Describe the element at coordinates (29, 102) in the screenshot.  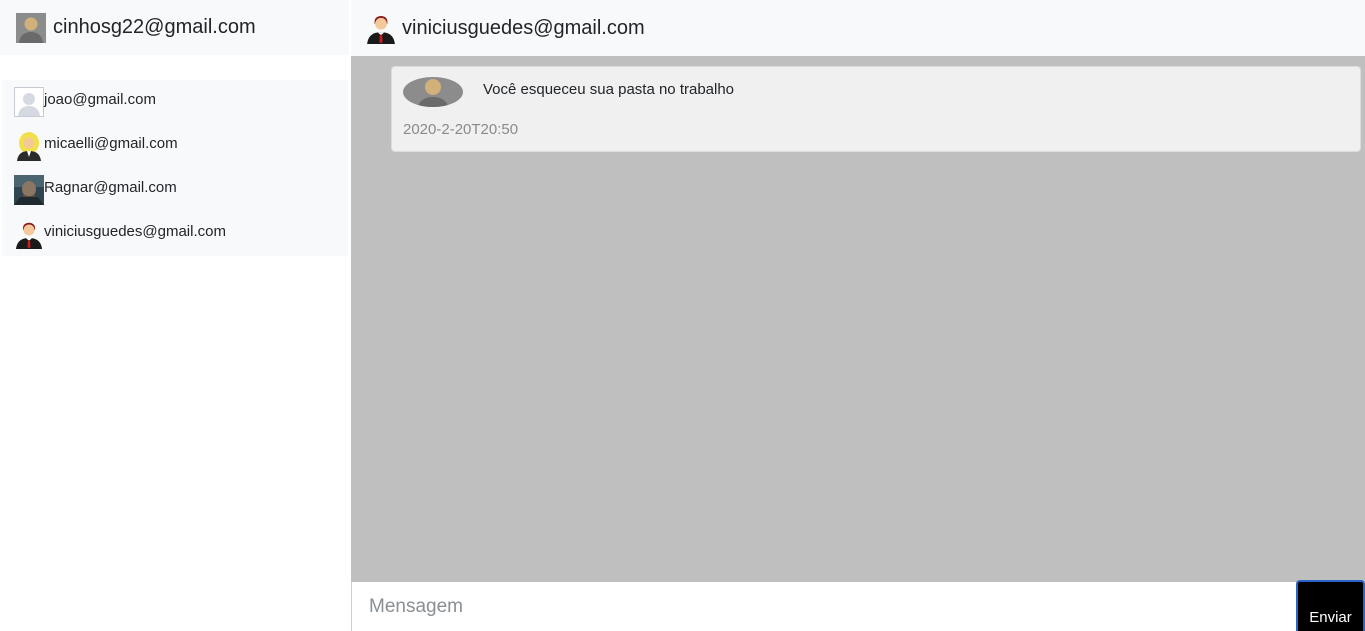
I see `default-user-avatar-icon` at that location.